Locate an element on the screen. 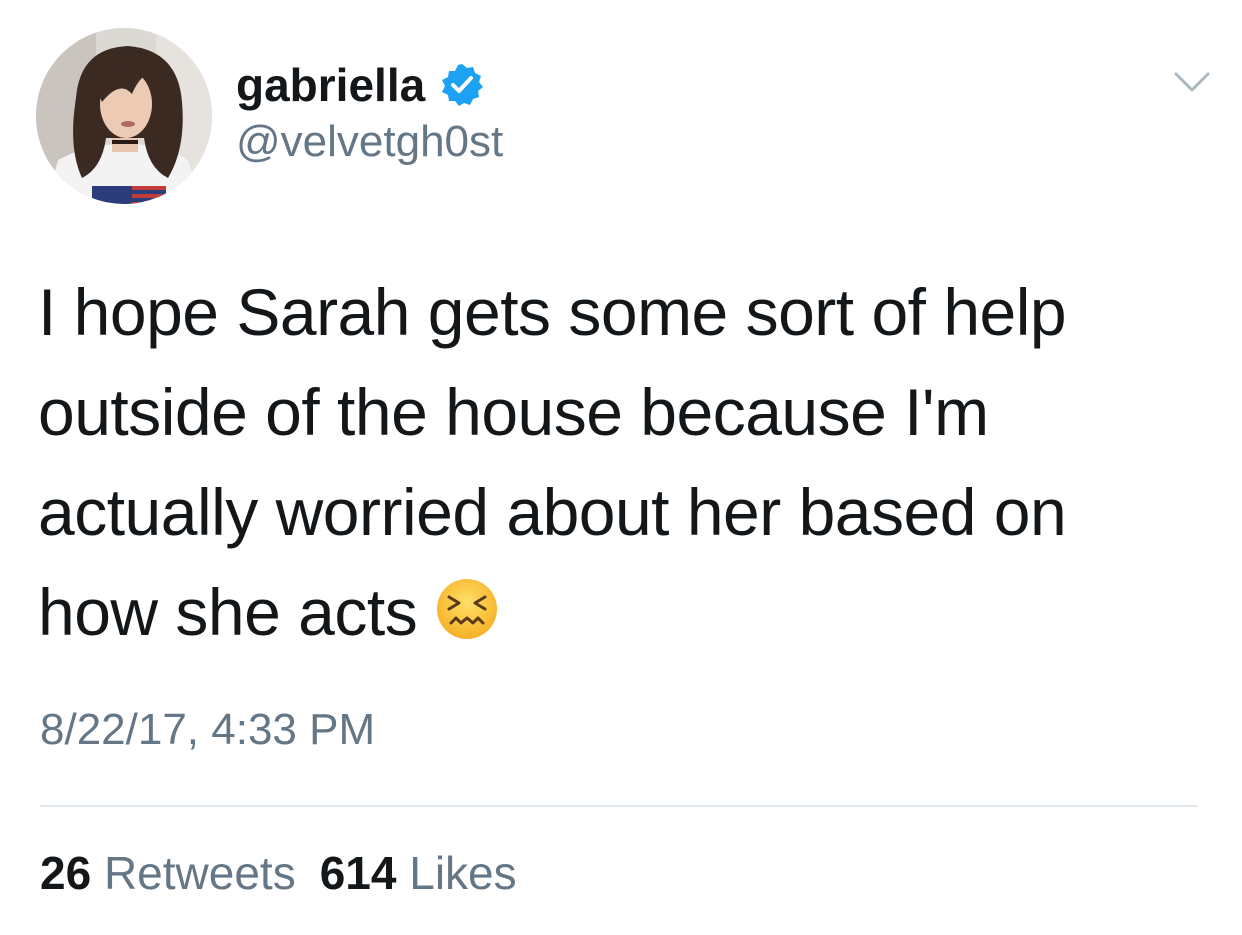 Image resolution: width=1242 pixels, height=935 pixels. likes-count: 614 is located at coordinates (358, 873).